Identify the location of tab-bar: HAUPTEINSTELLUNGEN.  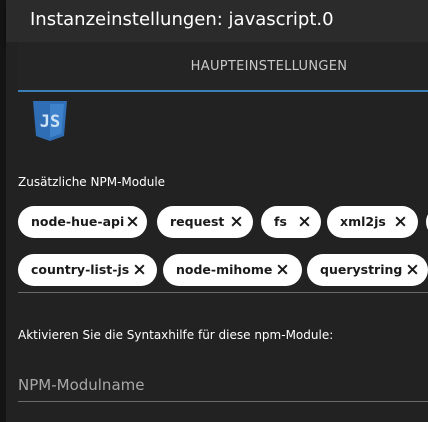
(223, 67).